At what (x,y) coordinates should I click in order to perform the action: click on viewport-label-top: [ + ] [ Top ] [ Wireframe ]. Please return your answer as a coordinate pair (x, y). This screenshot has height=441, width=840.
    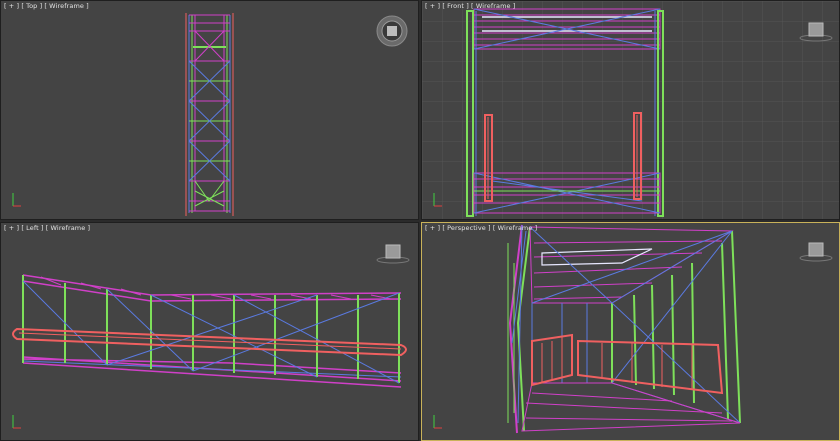
    Looking at the image, I should click on (46, 6).